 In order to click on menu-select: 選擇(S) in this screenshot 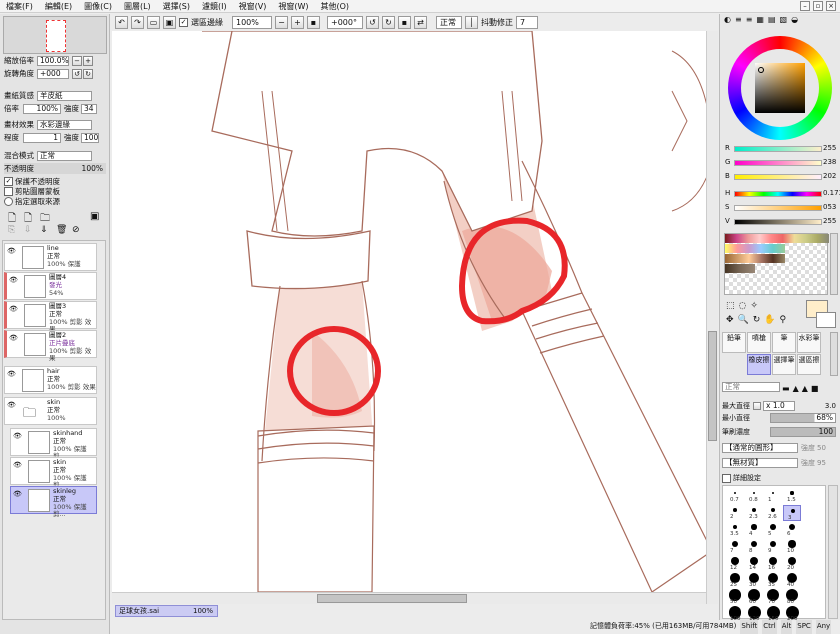, I will do `click(176, 6)`.